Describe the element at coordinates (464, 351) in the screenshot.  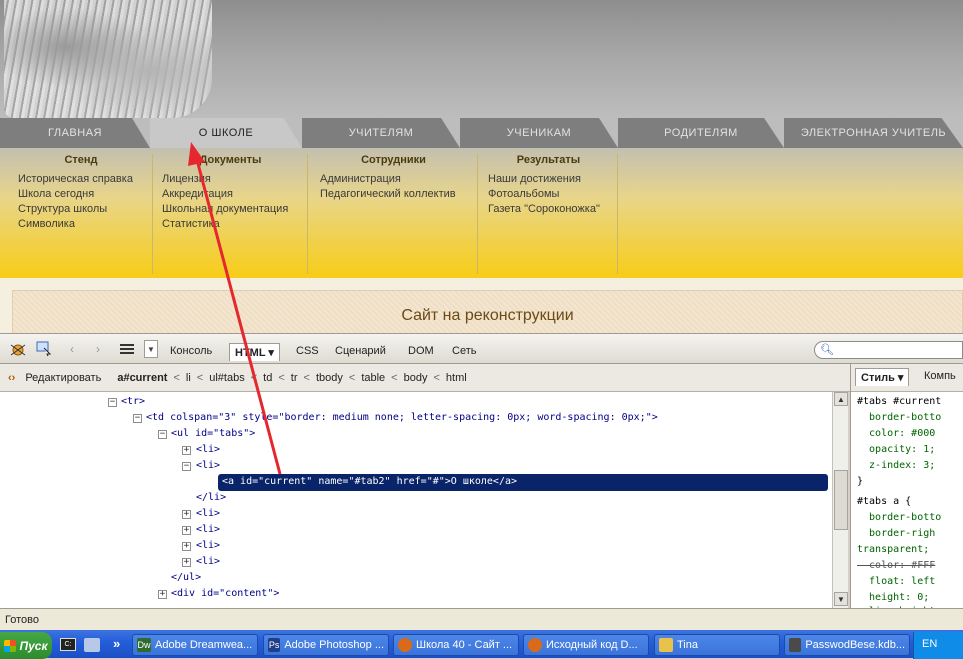
I see `tab-net: Сеть` at that location.